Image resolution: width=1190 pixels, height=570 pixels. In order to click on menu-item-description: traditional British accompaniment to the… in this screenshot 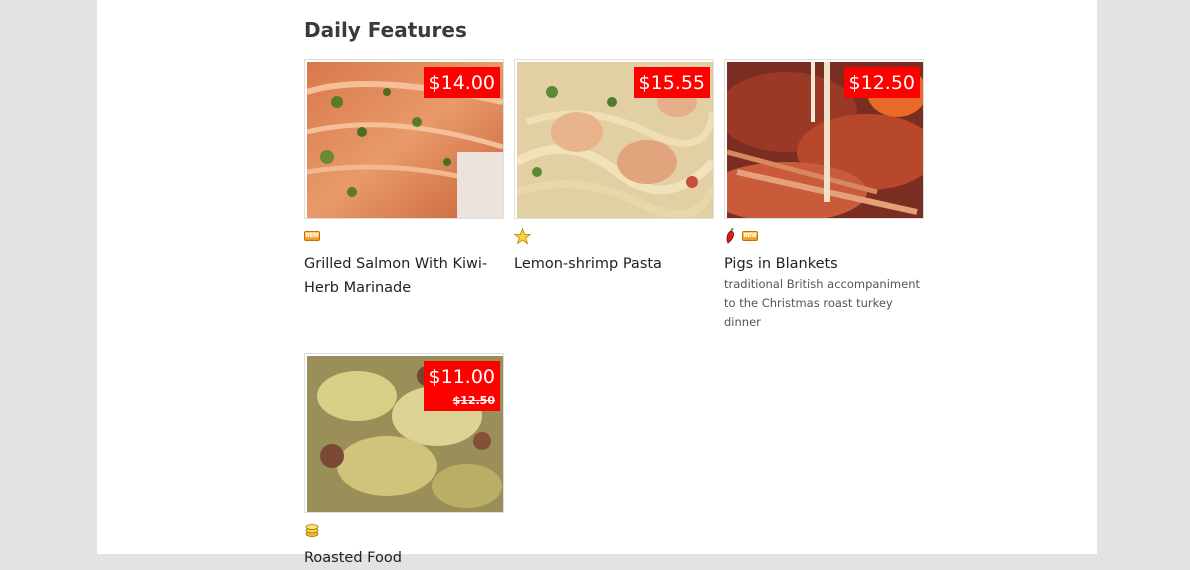, I will do `click(822, 303)`.